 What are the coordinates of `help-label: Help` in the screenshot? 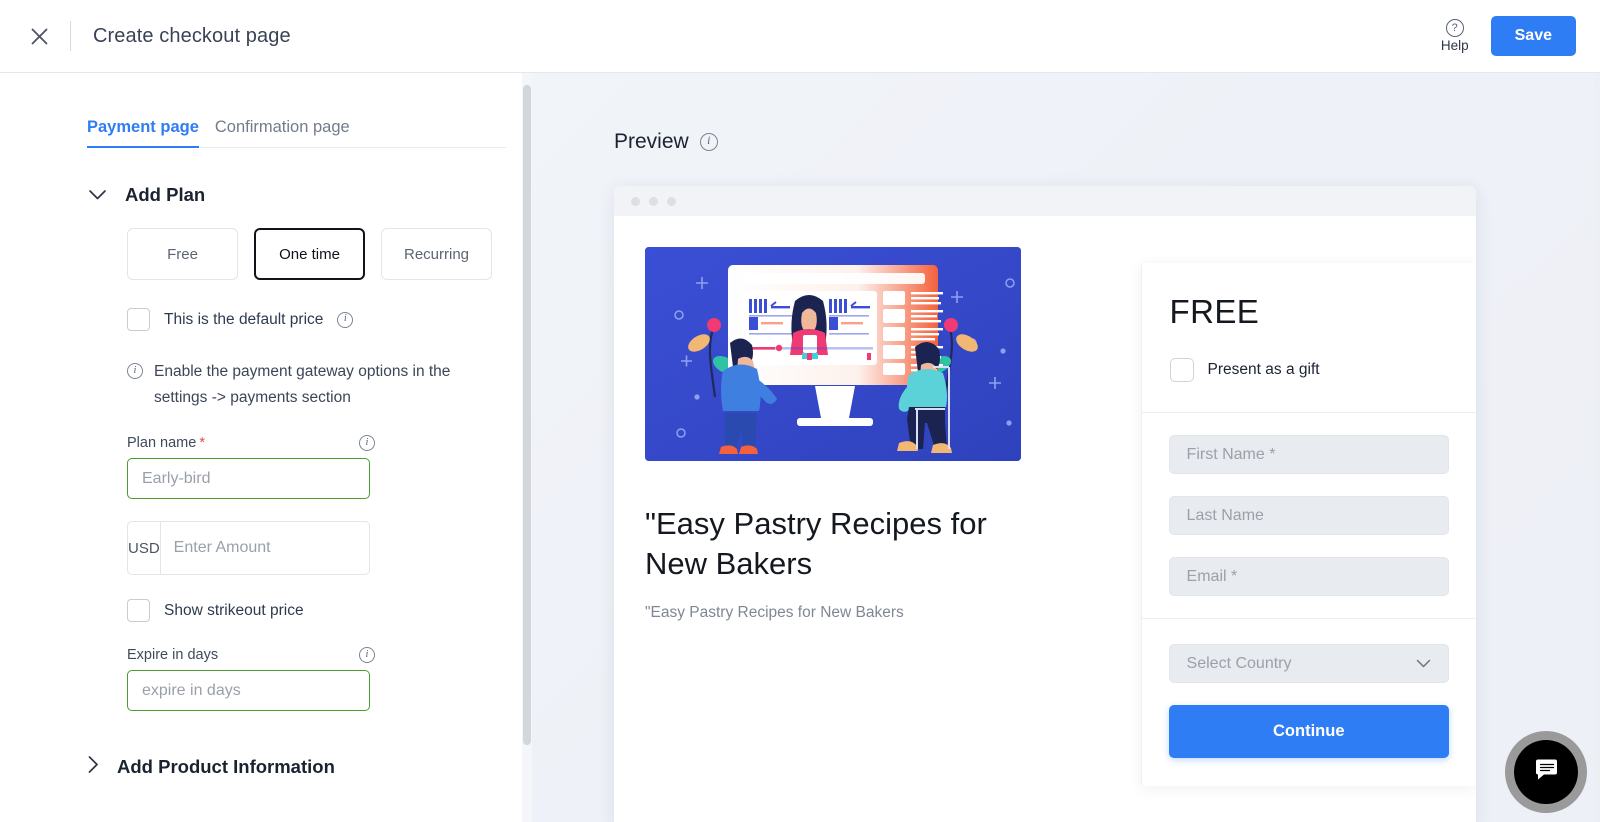 It's located at (1454, 45).